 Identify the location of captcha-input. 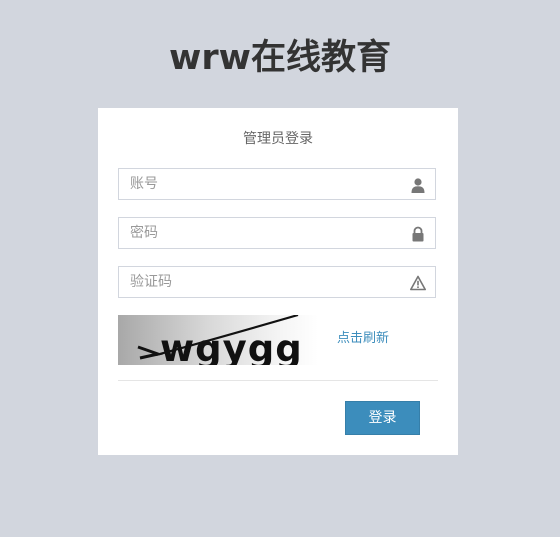
(259, 282).